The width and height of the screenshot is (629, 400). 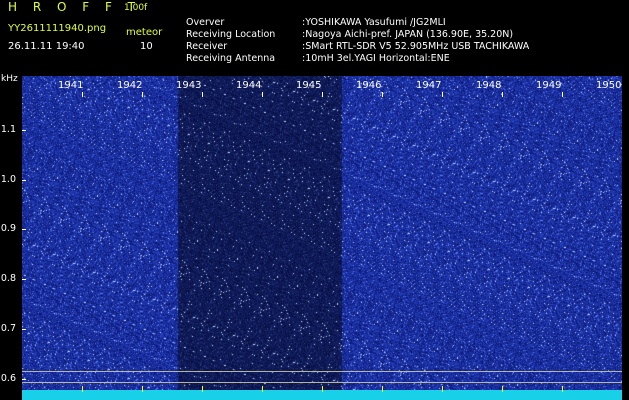 I want to click on version-label: 1.00f, so click(x=136, y=8).